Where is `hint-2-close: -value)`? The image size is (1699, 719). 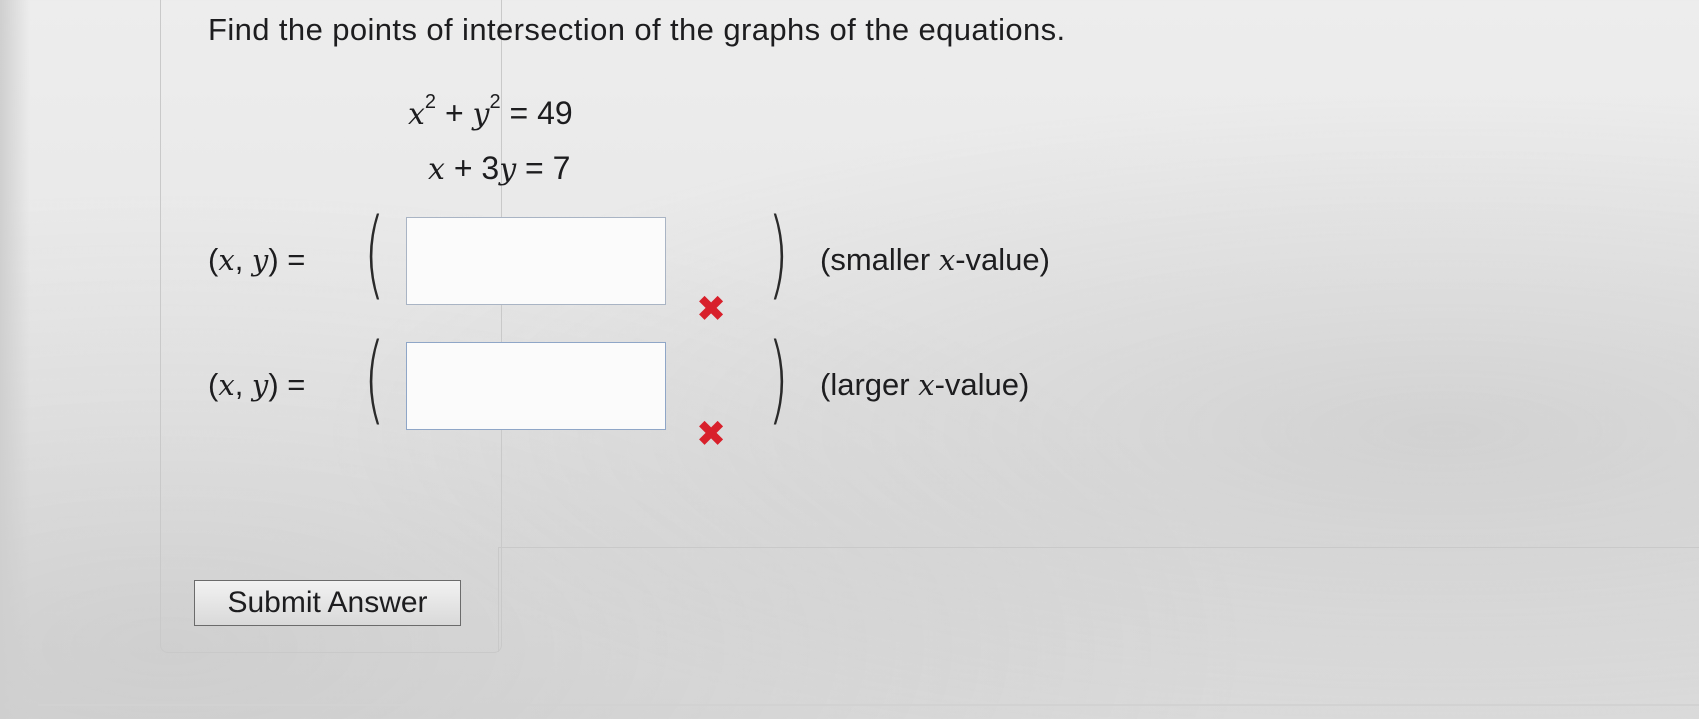 hint-2-close: -value) is located at coordinates (982, 384).